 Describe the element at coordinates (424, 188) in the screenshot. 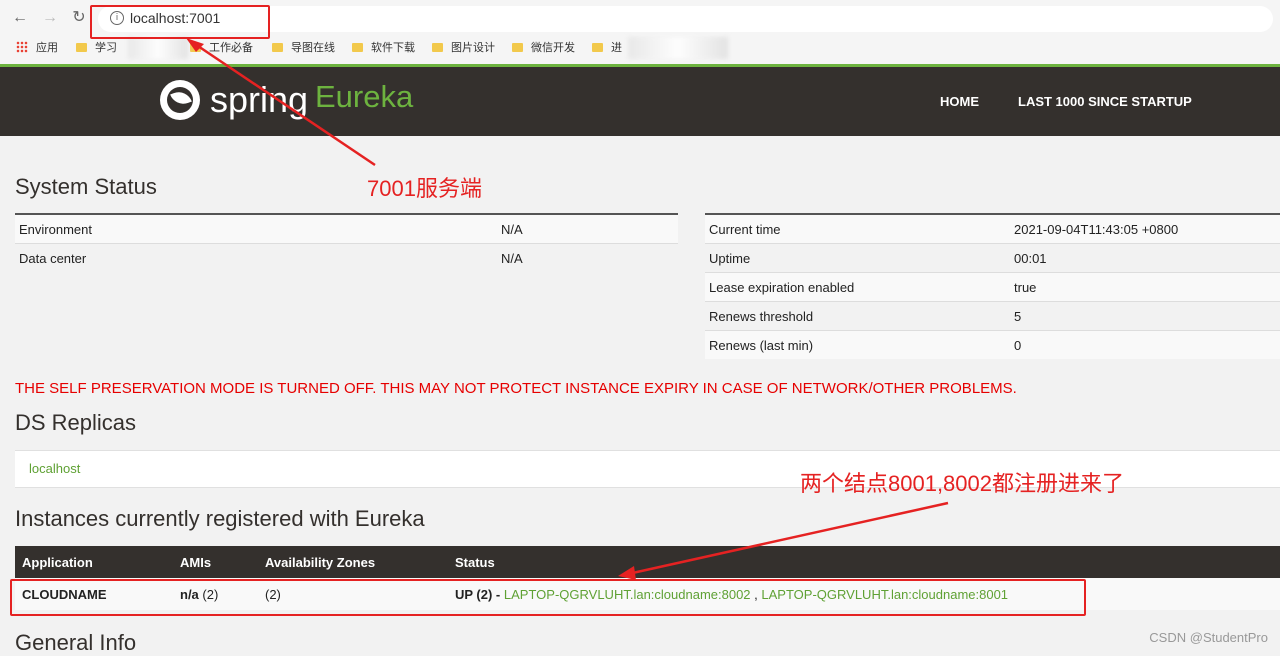

I see `annotation-server-note: 7001服务端` at that location.